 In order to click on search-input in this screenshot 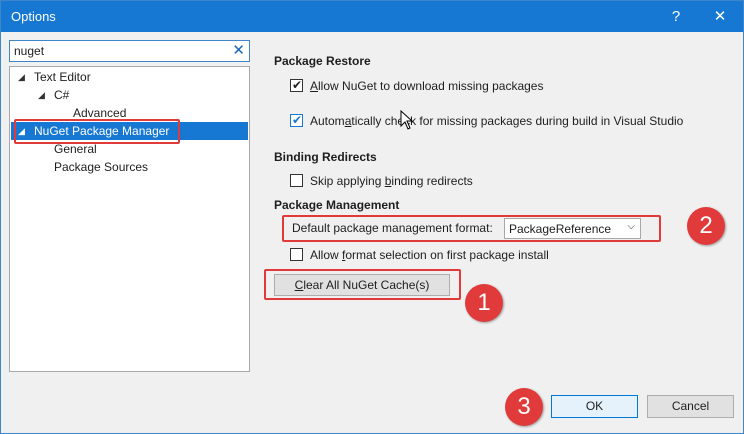, I will do `click(119, 51)`.